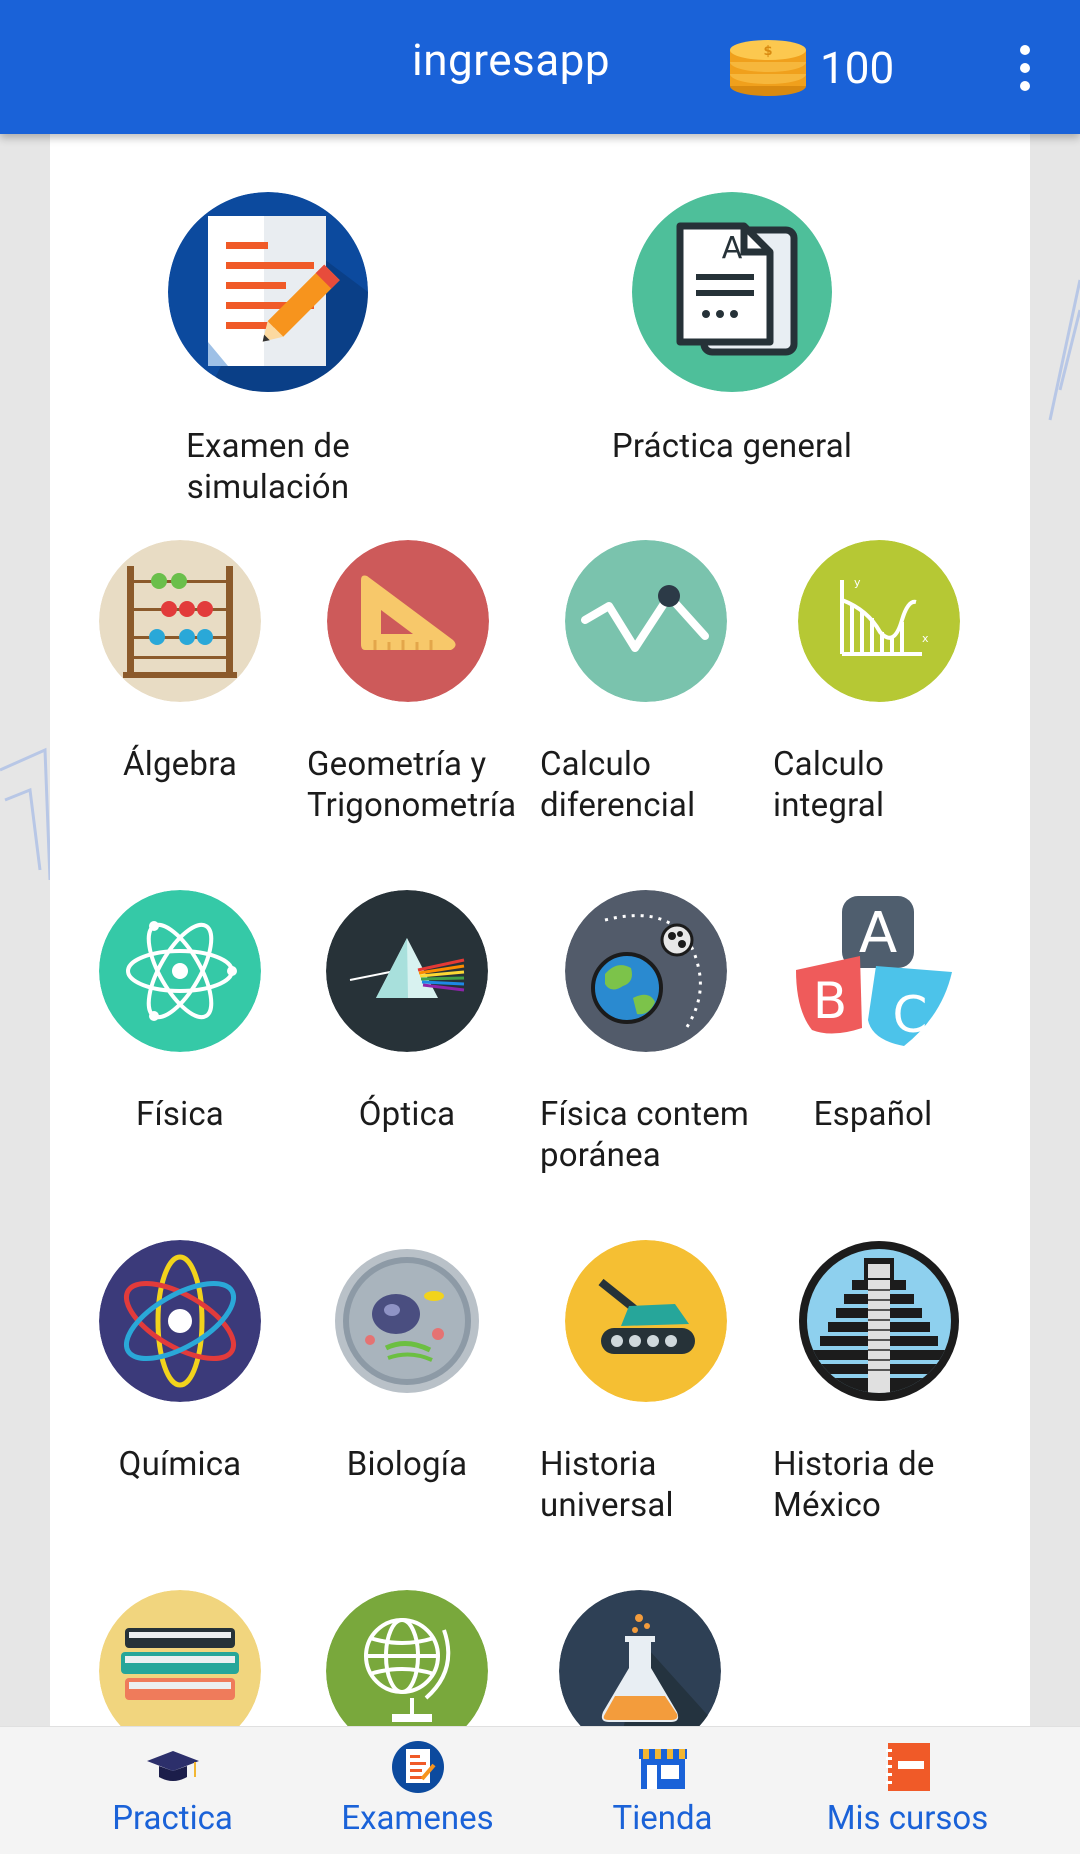 The image size is (1080, 1854). Describe the element at coordinates (768, 68) in the screenshot. I see `coins-icon: $` at that location.